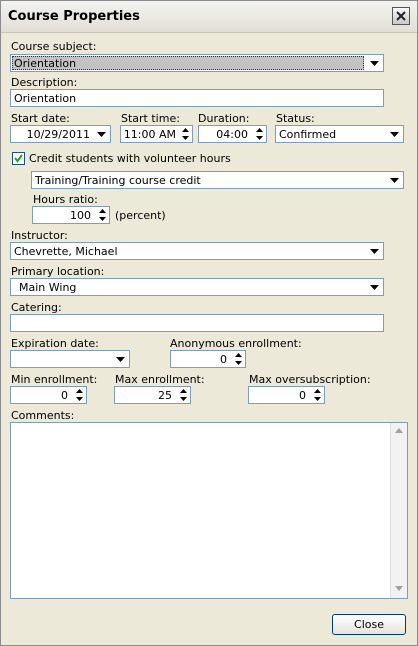  Describe the element at coordinates (55, 343) in the screenshot. I see `expiration-date-label: Expiration date:` at that location.